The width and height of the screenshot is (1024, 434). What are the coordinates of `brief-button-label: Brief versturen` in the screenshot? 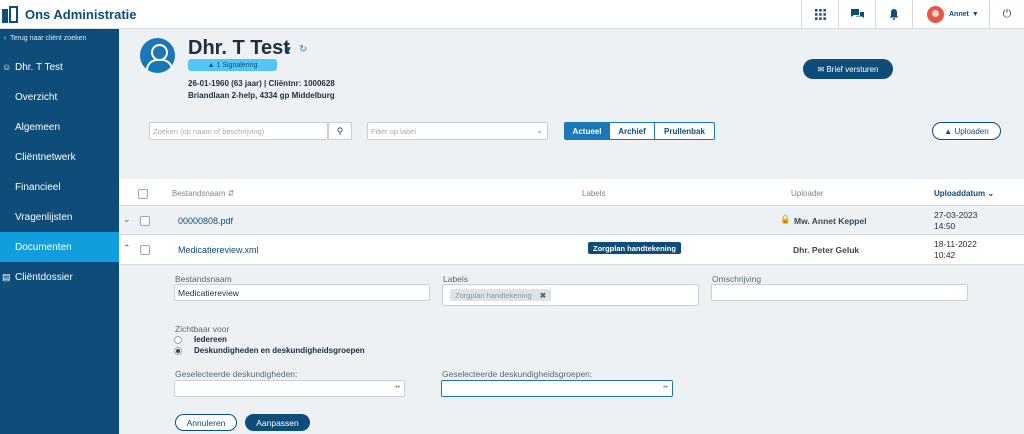 It's located at (852, 69).